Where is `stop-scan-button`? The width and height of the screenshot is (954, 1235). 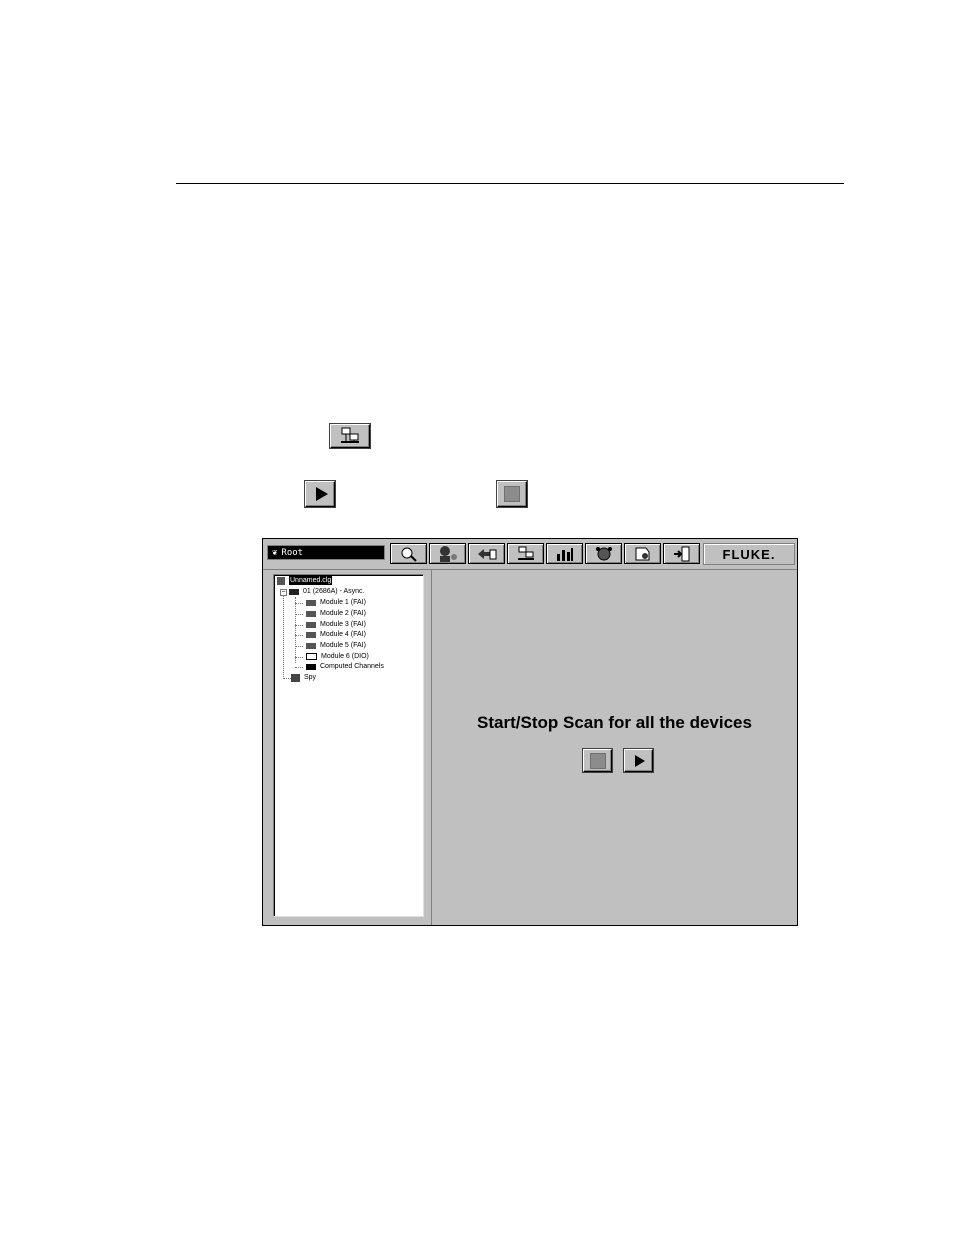 stop-scan-button is located at coordinates (597, 760).